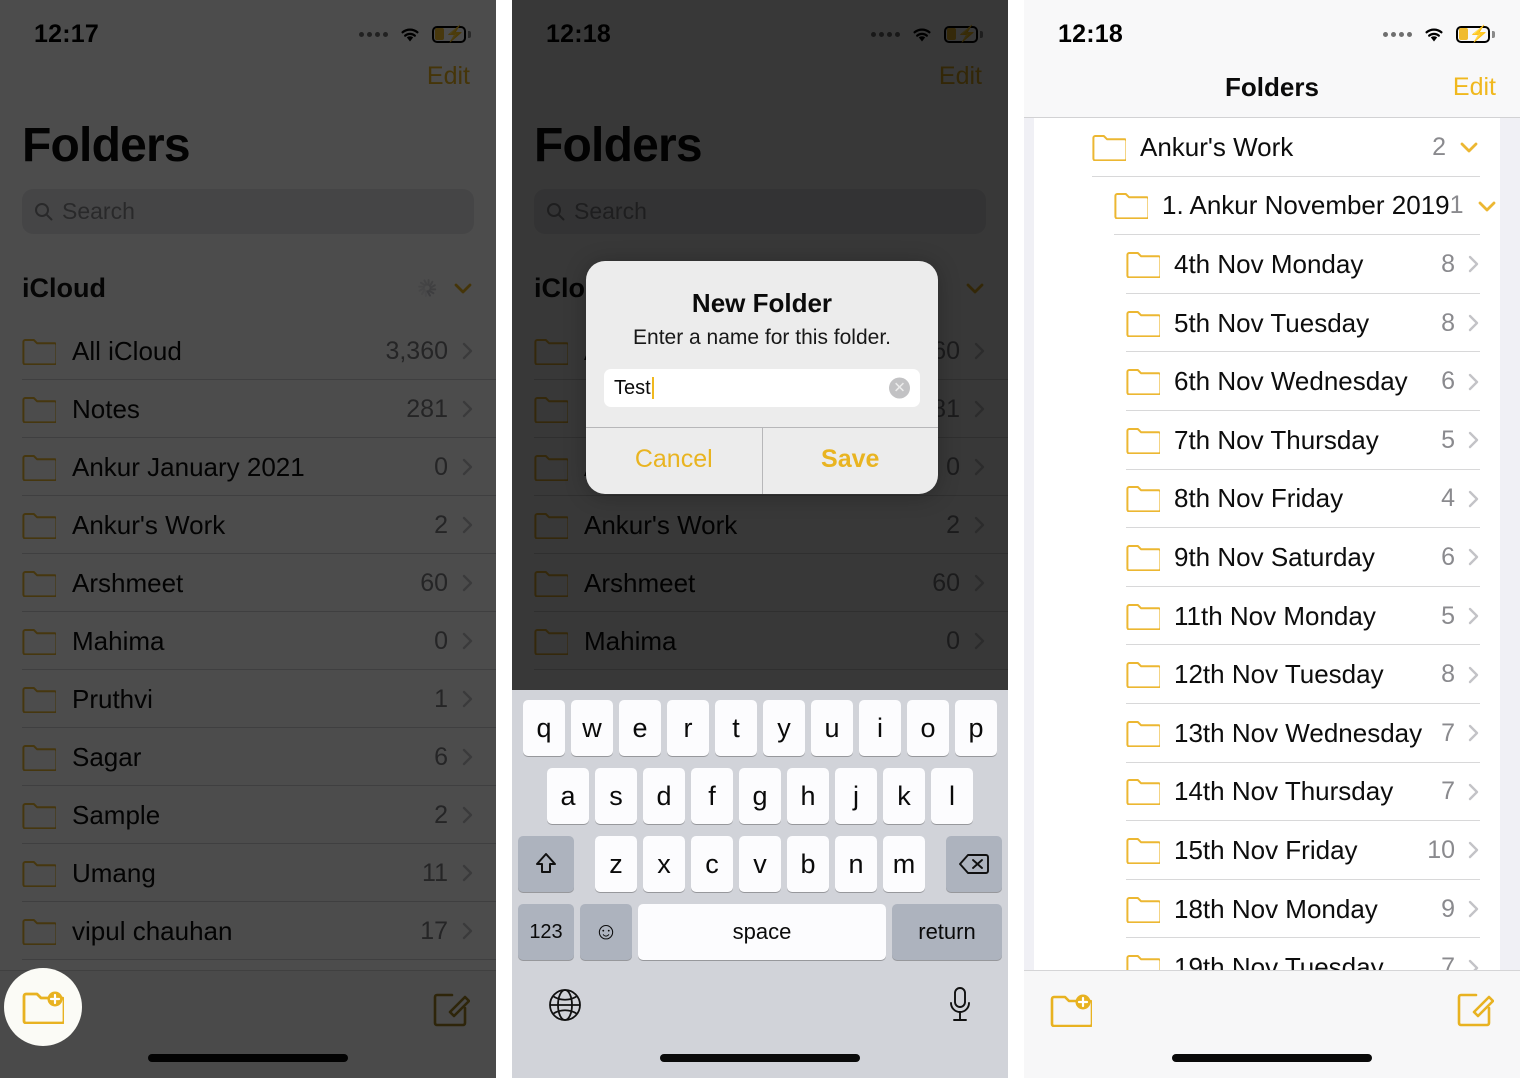 This screenshot has width=1524, height=1078. What do you see at coordinates (546, 864) in the screenshot?
I see `shift-key` at bounding box center [546, 864].